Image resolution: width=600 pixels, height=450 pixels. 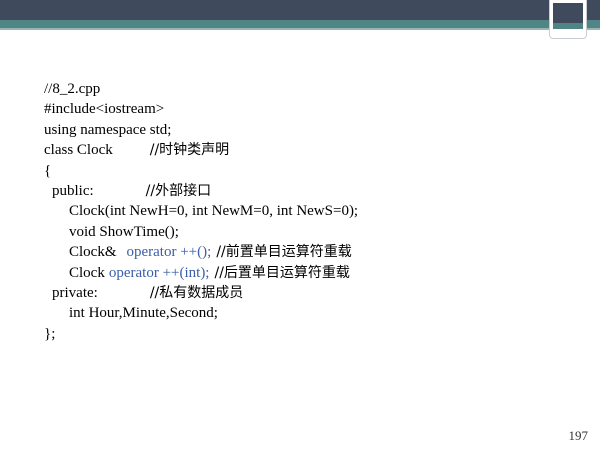 What do you see at coordinates (201, 334) in the screenshot?
I see `code-line-close: };` at bounding box center [201, 334].